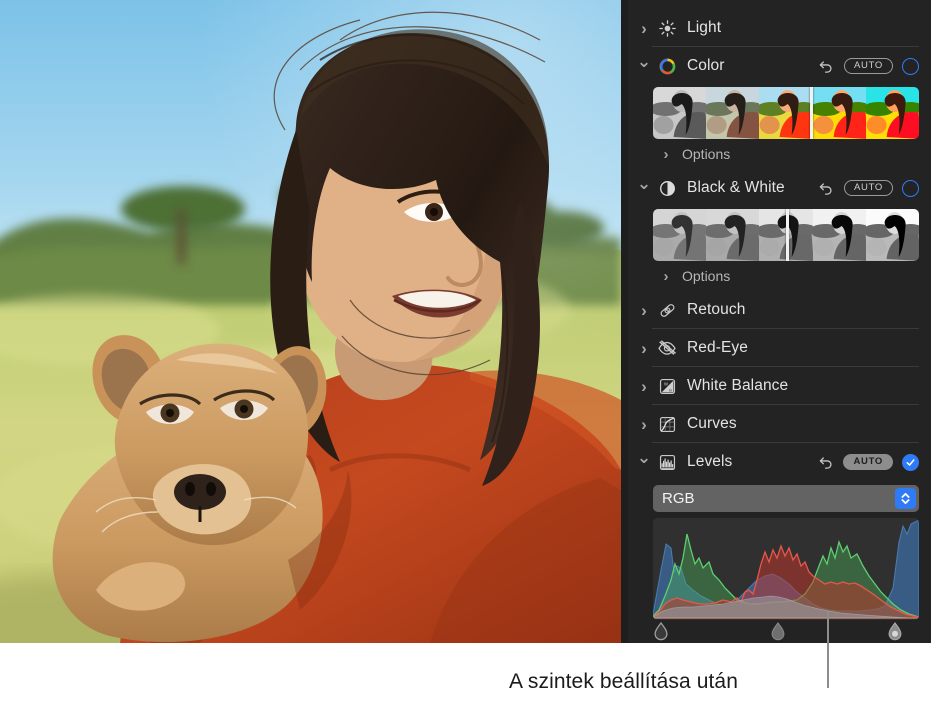 The height and width of the screenshot is (710, 931). I want to click on callout-leader-line, so click(828, 649).